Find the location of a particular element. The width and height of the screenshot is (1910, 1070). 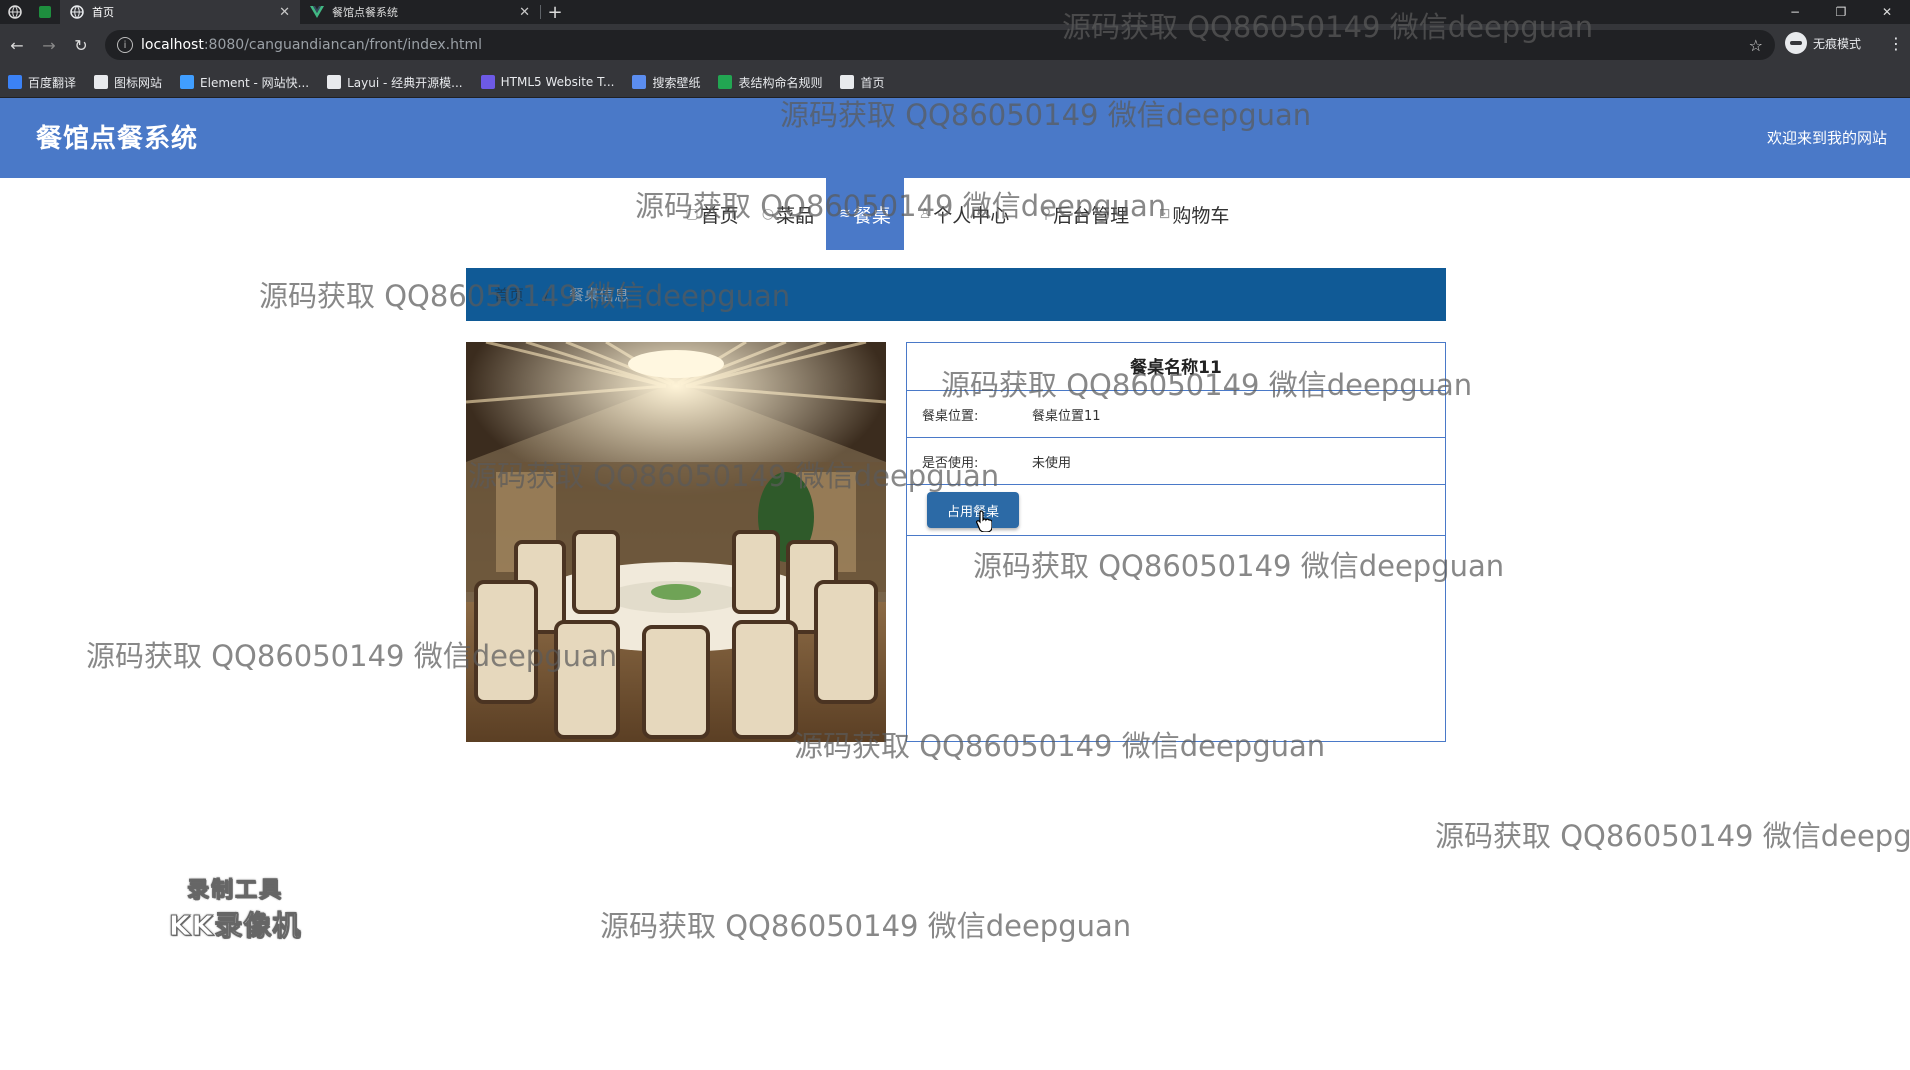

incognito-icon is located at coordinates (1796, 43).